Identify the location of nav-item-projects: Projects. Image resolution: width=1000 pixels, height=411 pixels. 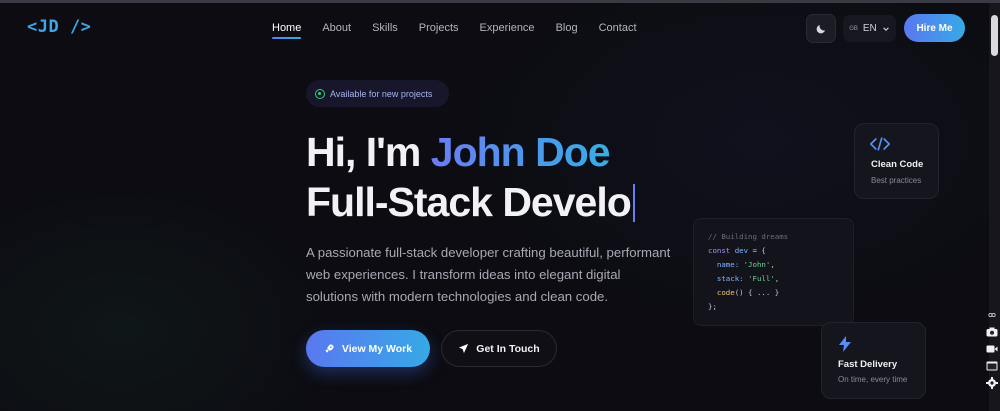
(439, 30).